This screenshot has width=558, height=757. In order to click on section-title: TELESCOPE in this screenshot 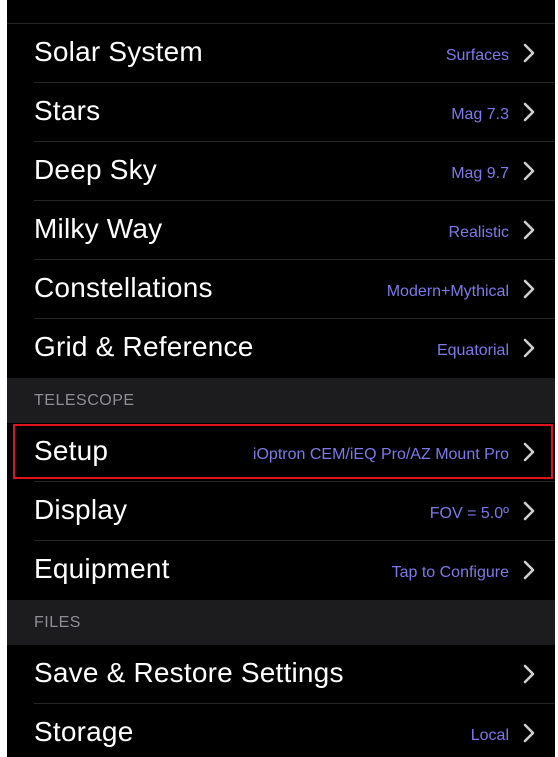, I will do `click(84, 400)`.